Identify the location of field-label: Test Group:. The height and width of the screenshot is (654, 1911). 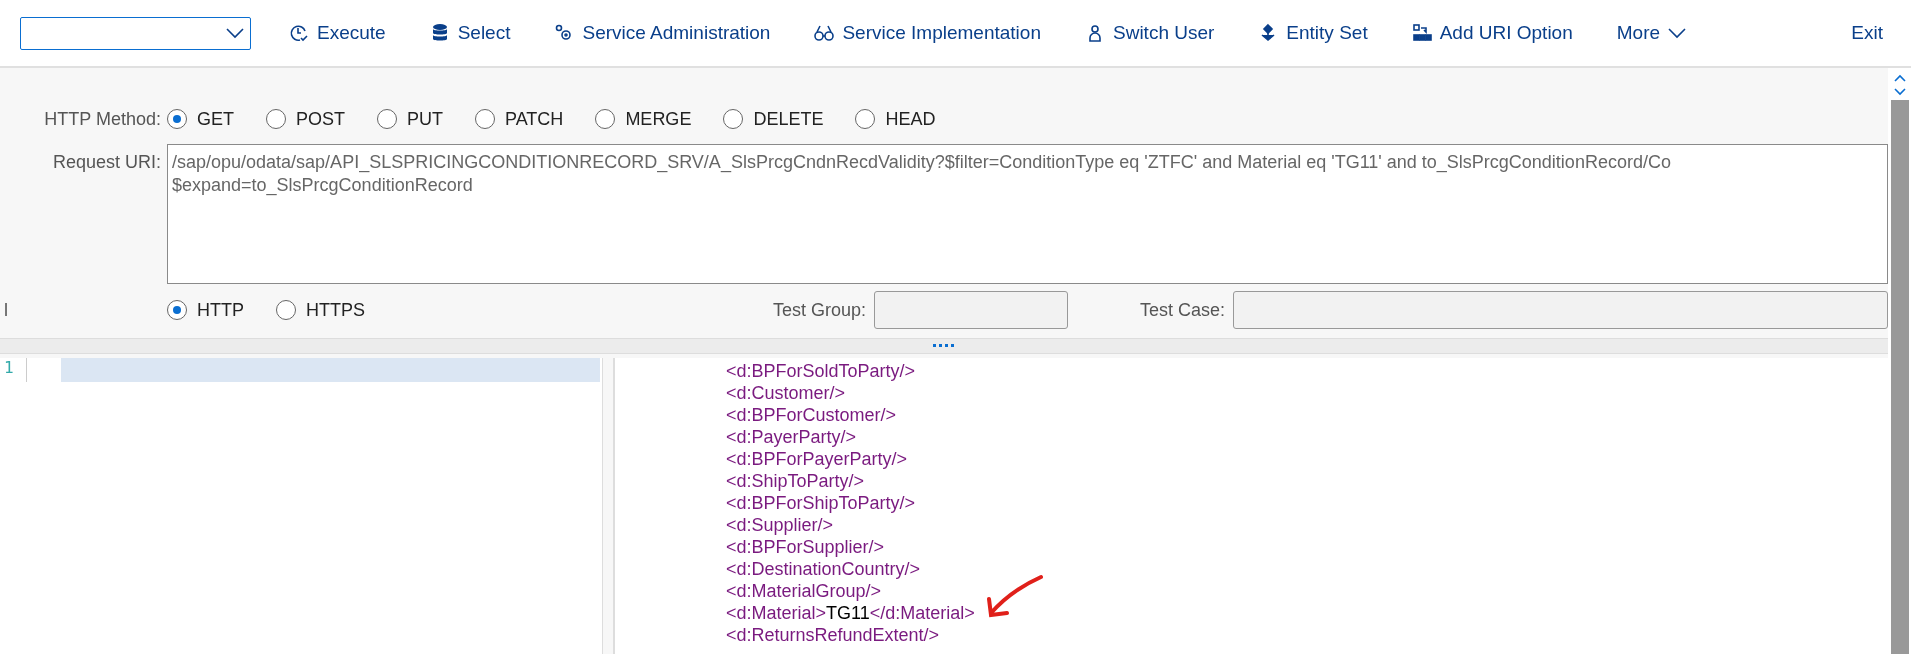
(819, 310).